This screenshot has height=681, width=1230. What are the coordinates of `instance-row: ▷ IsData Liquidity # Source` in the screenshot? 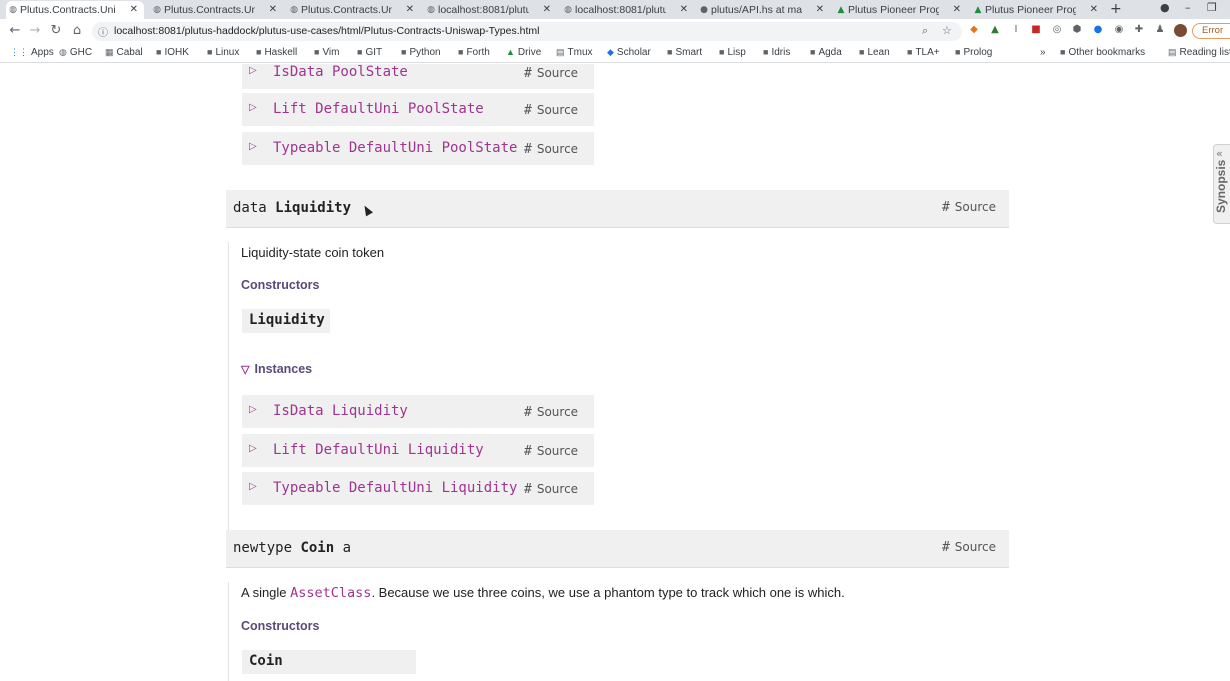 It's located at (418, 411).